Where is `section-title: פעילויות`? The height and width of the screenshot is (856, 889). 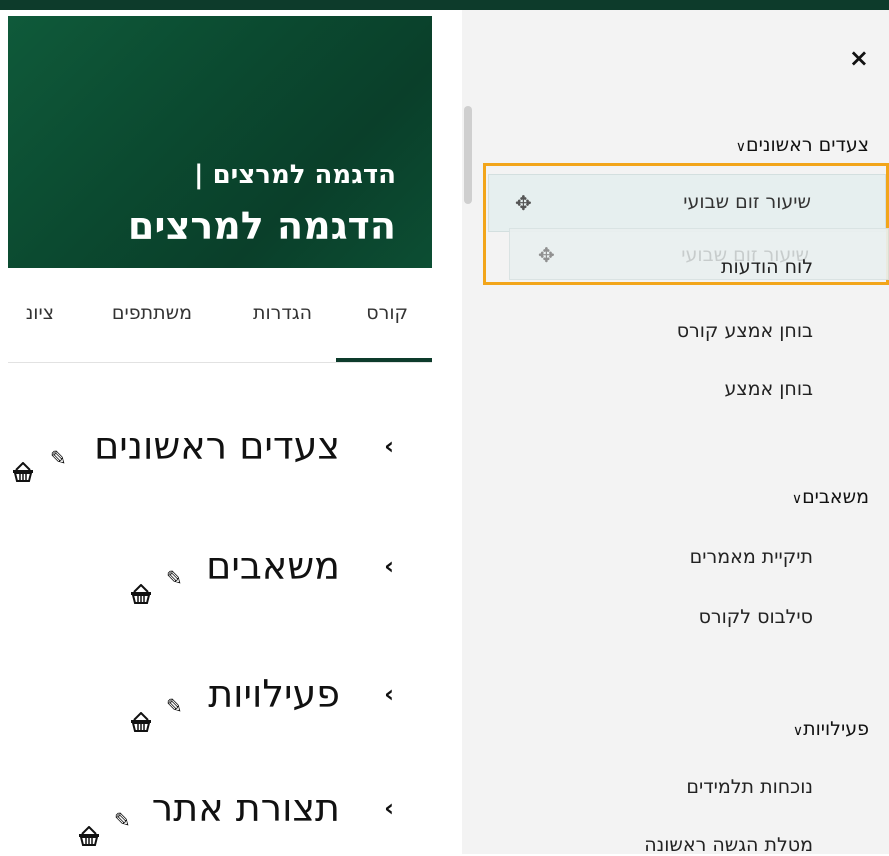
section-title: פעילויות is located at coordinates (274, 694).